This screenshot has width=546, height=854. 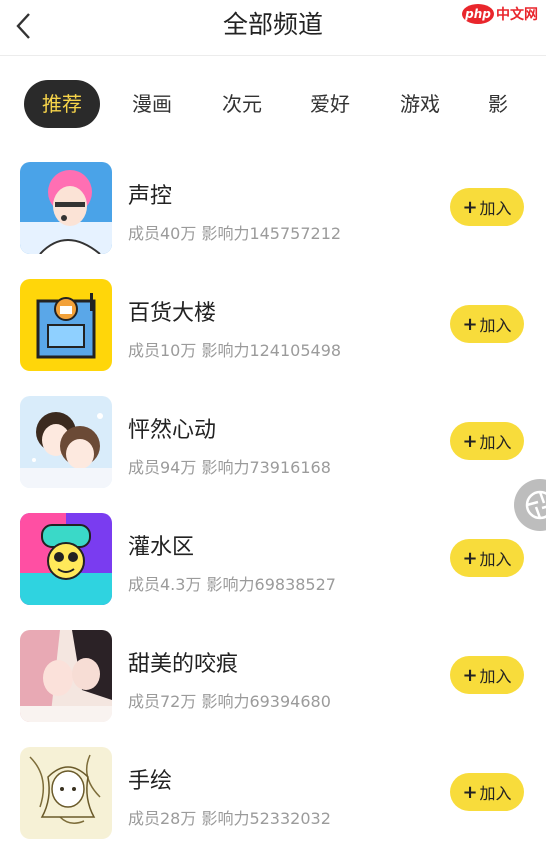 I want to click on channel-name: 声控, so click(x=150, y=196).